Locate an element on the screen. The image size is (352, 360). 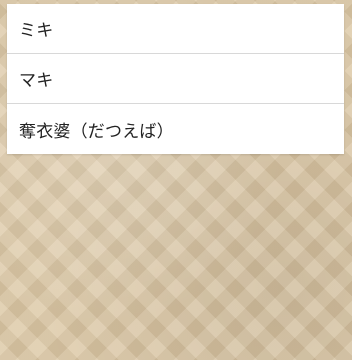
list-item-label: 奪衣婆（だつえば） is located at coordinates (96, 131).